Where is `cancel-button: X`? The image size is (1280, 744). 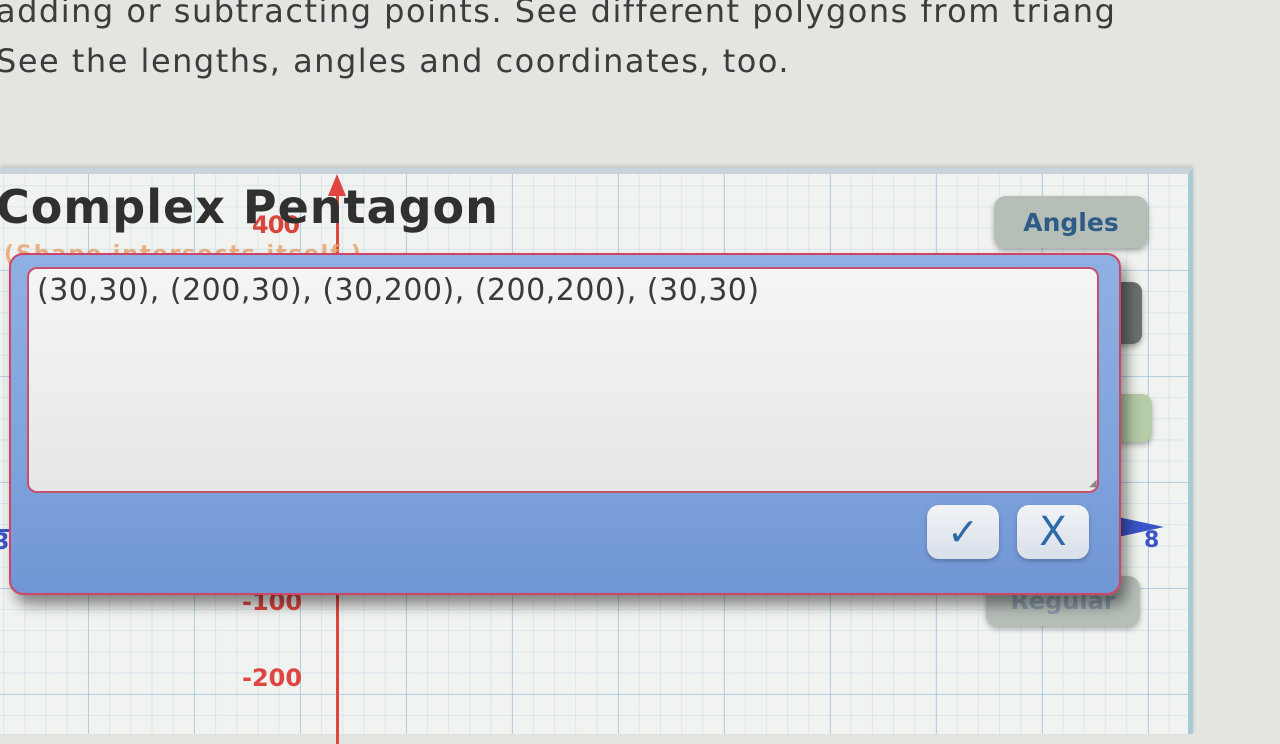 cancel-button: X is located at coordinates (1053, 532).